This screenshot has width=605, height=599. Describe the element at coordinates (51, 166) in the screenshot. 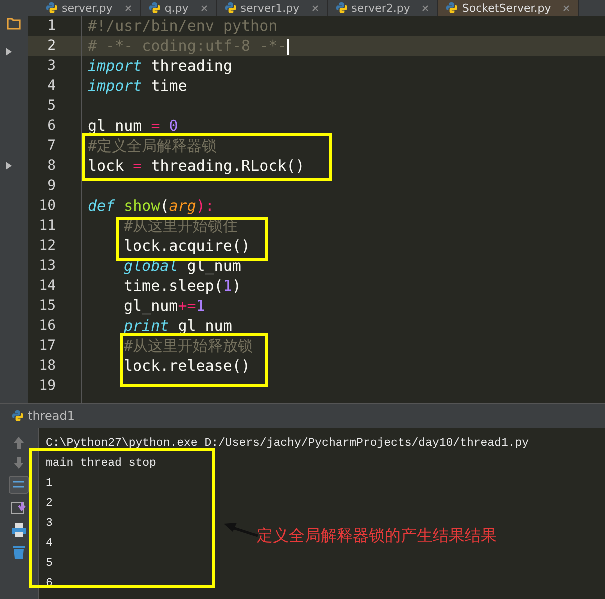

I see `line-number: 8` at that location.